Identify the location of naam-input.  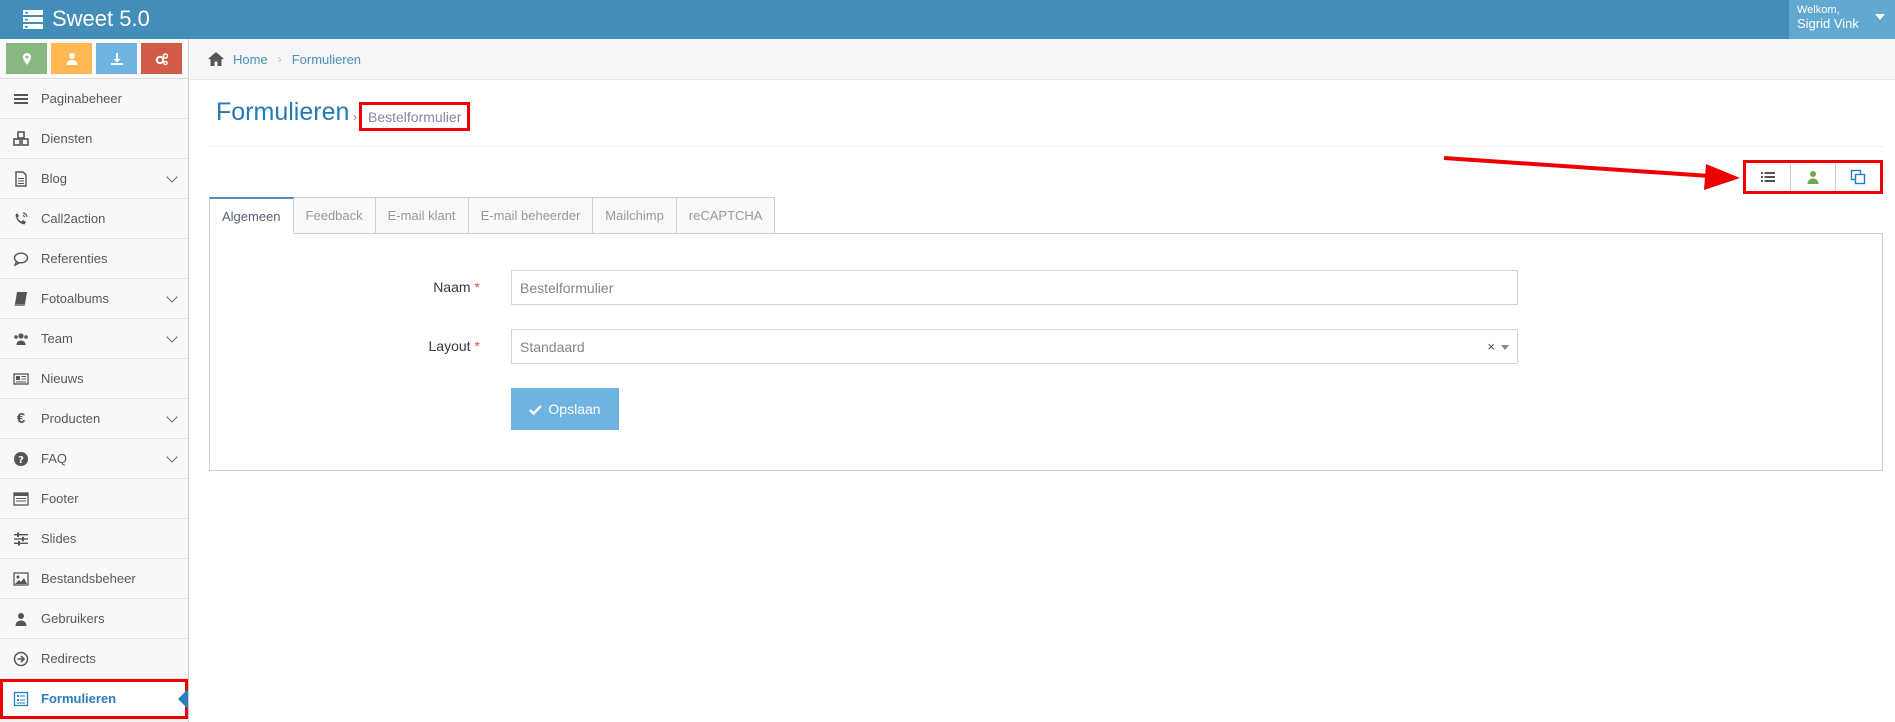
(1014, 287).